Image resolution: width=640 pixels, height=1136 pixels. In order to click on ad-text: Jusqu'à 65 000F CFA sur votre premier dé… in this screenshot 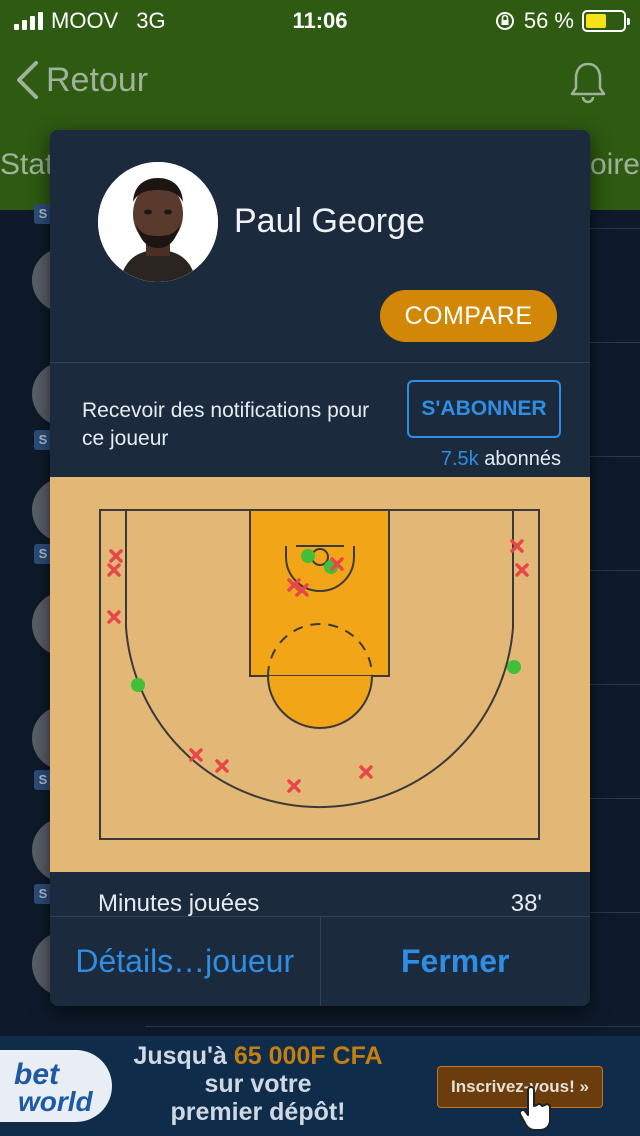, I will do `click(258, 1084)`.